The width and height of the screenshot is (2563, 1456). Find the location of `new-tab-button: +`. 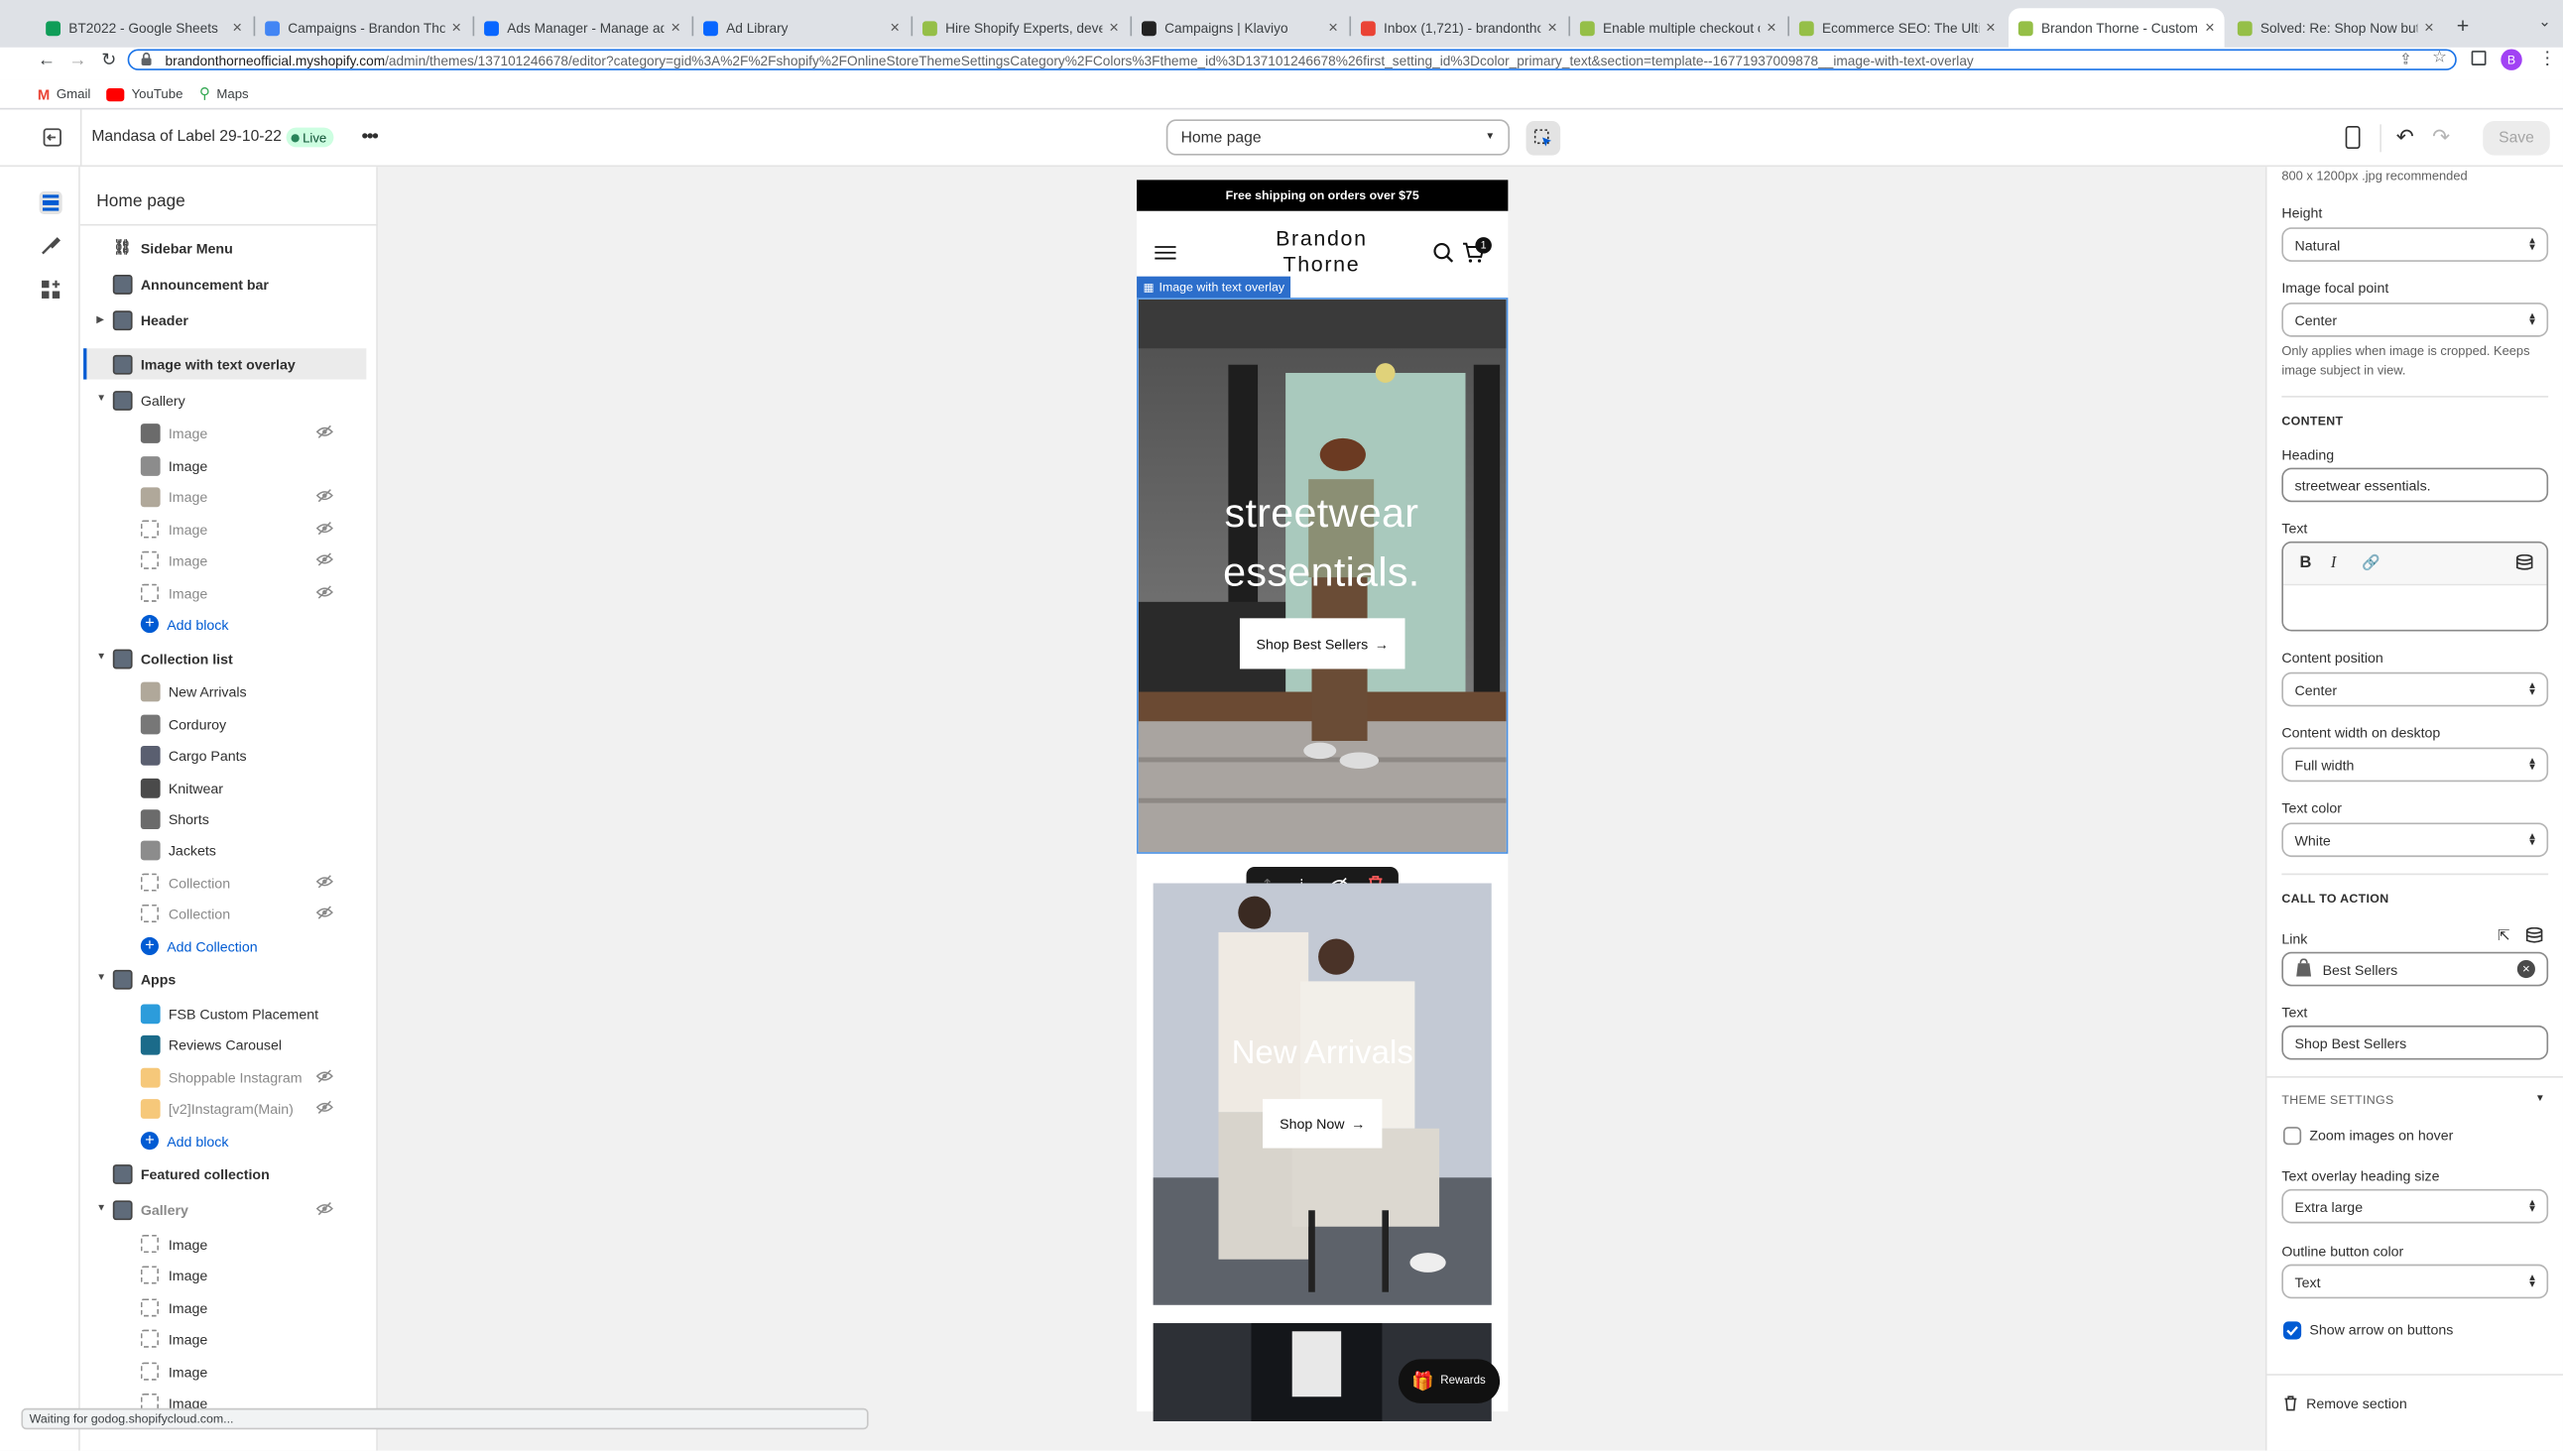

new-tab-button: + is located at coordinates (2463, 25).